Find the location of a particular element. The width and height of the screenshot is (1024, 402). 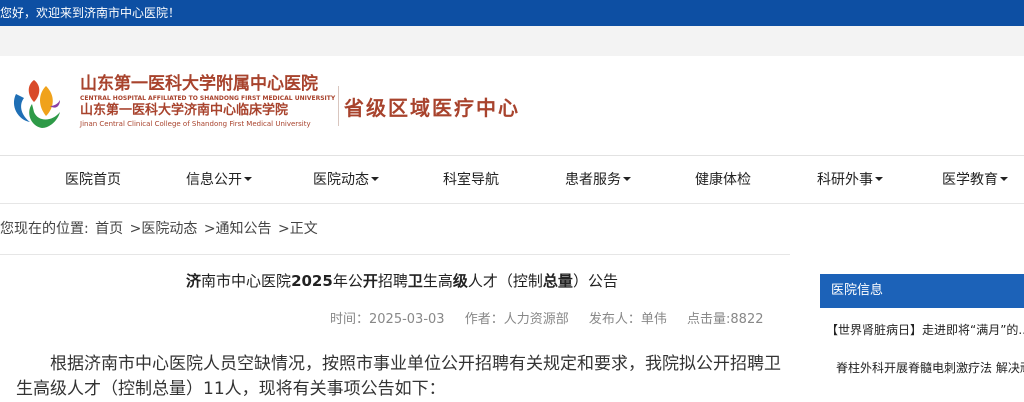

article-meta: 时间：2025-03-03 作者：人力资源部 发布人：单伟 点击量:8822 is located at coordinates (546, 317).